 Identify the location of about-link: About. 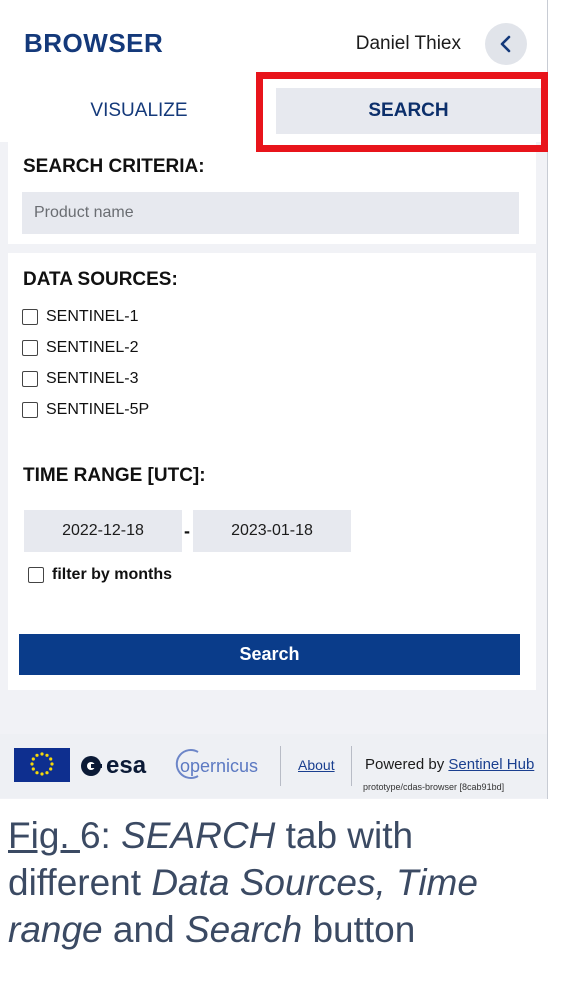
(316, 765).